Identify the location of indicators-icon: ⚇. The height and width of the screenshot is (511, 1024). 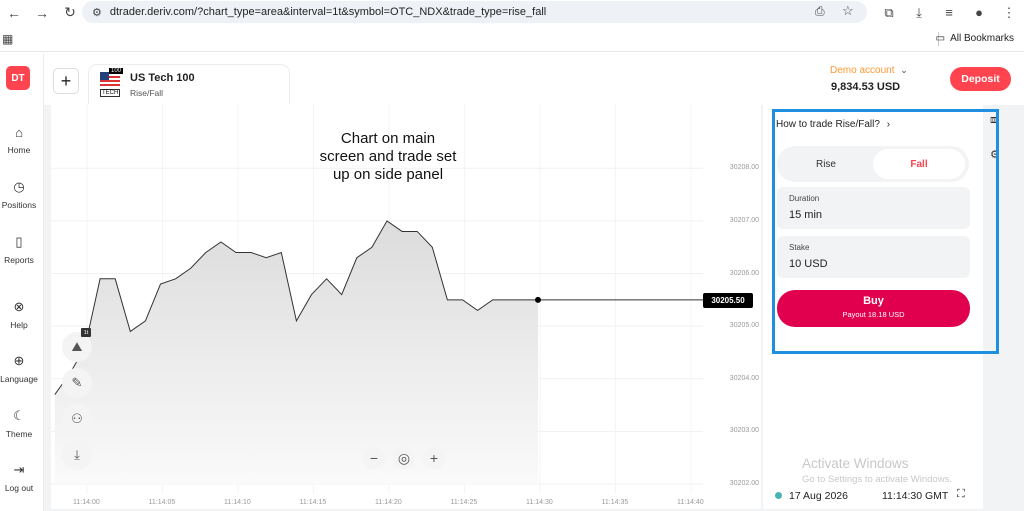
(77, 418).